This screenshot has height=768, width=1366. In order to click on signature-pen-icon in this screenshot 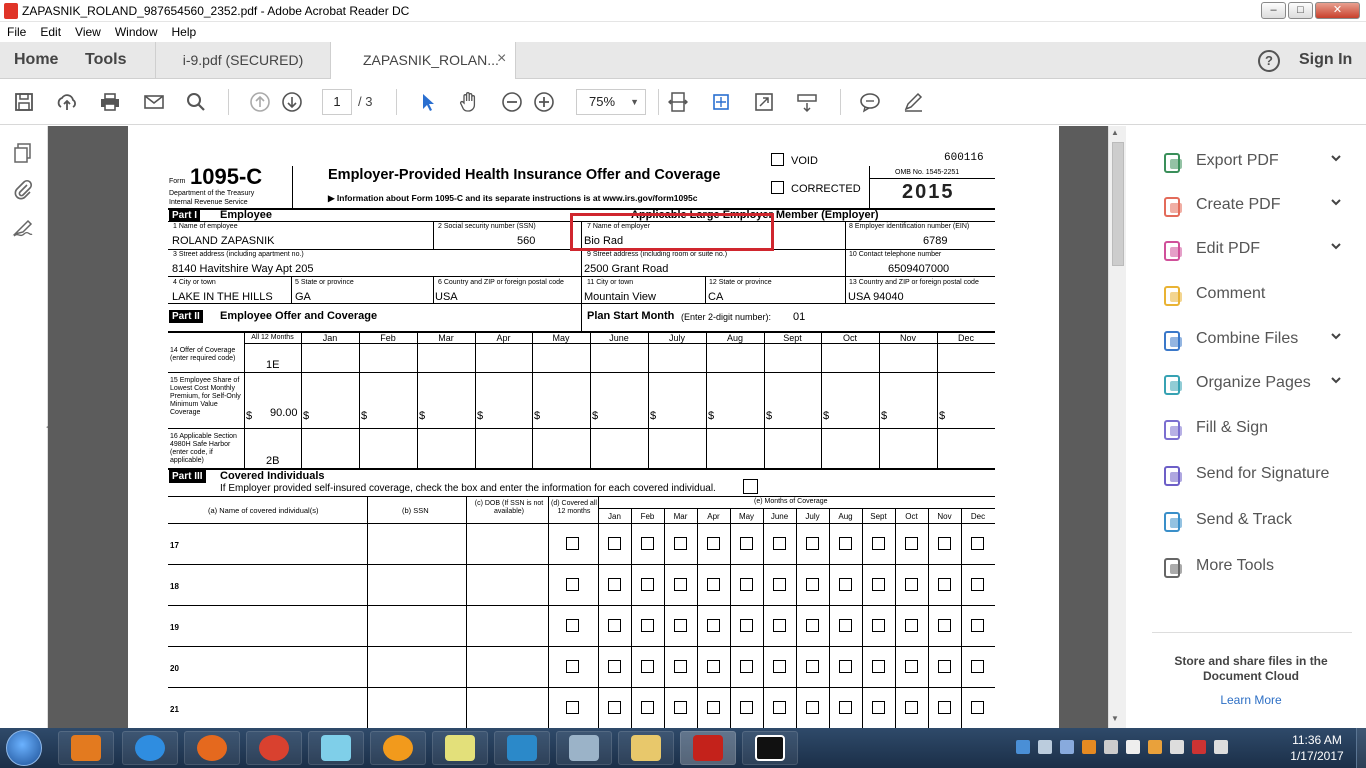, I will do `click(23, 227)`.